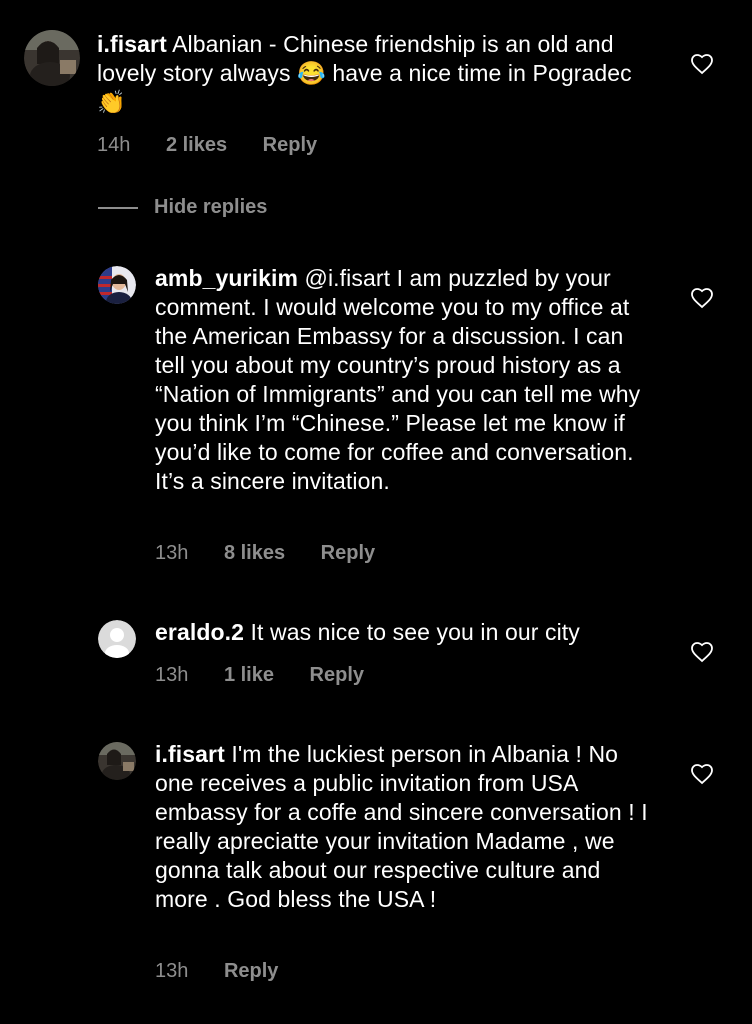 The width and height of the screenshot is (752, 1024). What do you see at coordinates (118, 207) in the screenshot?
I see `divider-line` at bounding box center [118, 207].